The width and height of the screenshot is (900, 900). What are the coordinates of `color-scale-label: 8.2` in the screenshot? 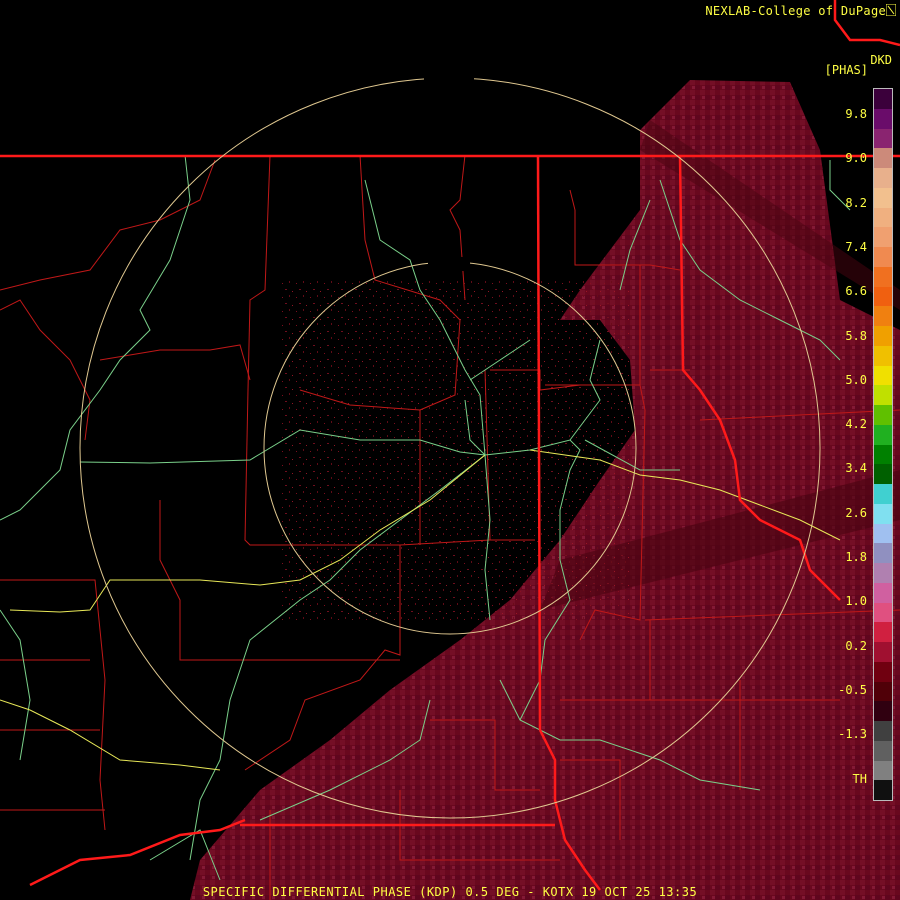 It's located at (856, 202).